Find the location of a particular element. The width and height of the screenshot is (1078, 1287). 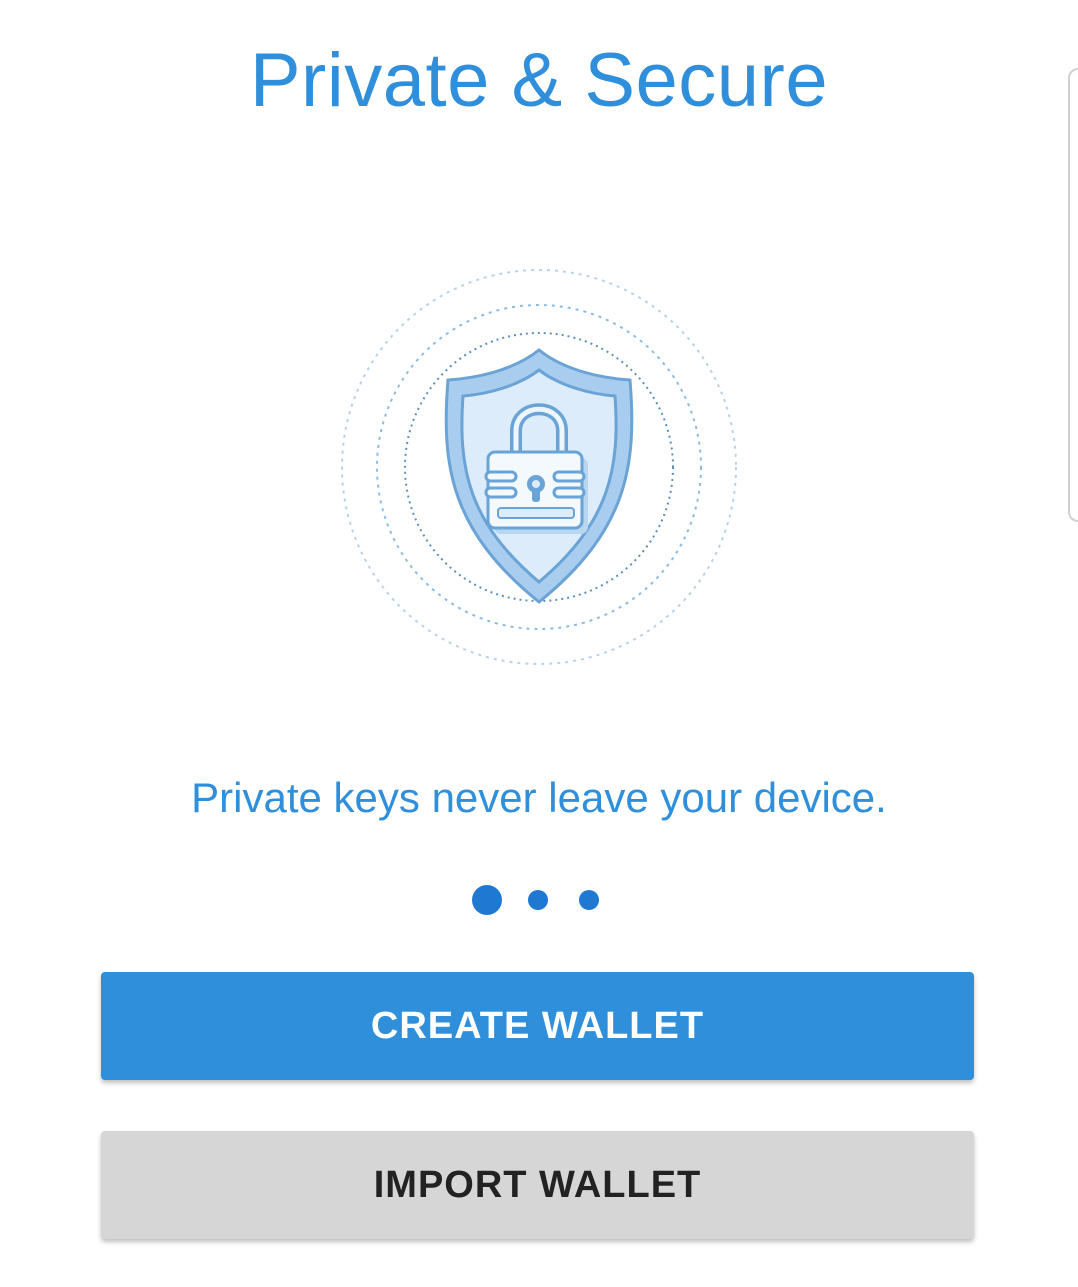

page-title: Private & Secure is located at coordinates (539, 80).